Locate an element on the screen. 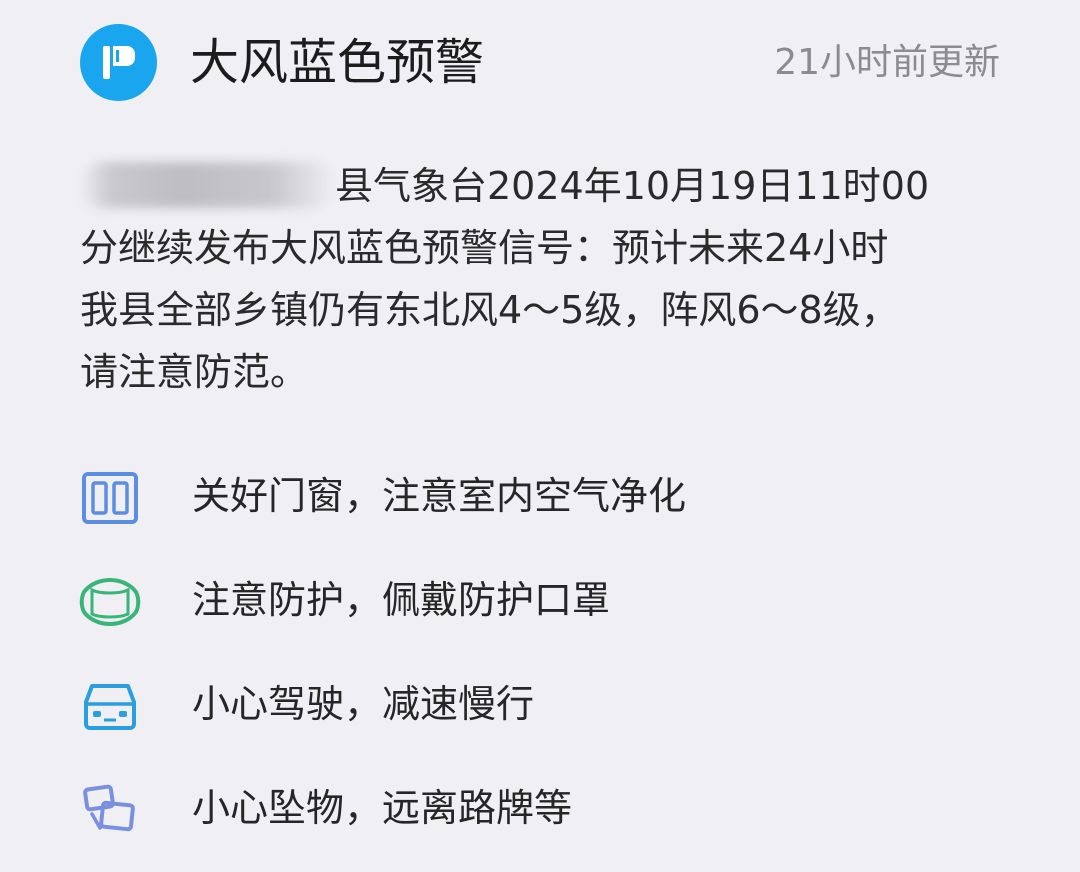 This screenshot has height=872, width=1080. tip-item-falling-objects: 小心坠物，远离路牌等 is located at coordinates (540, 804).